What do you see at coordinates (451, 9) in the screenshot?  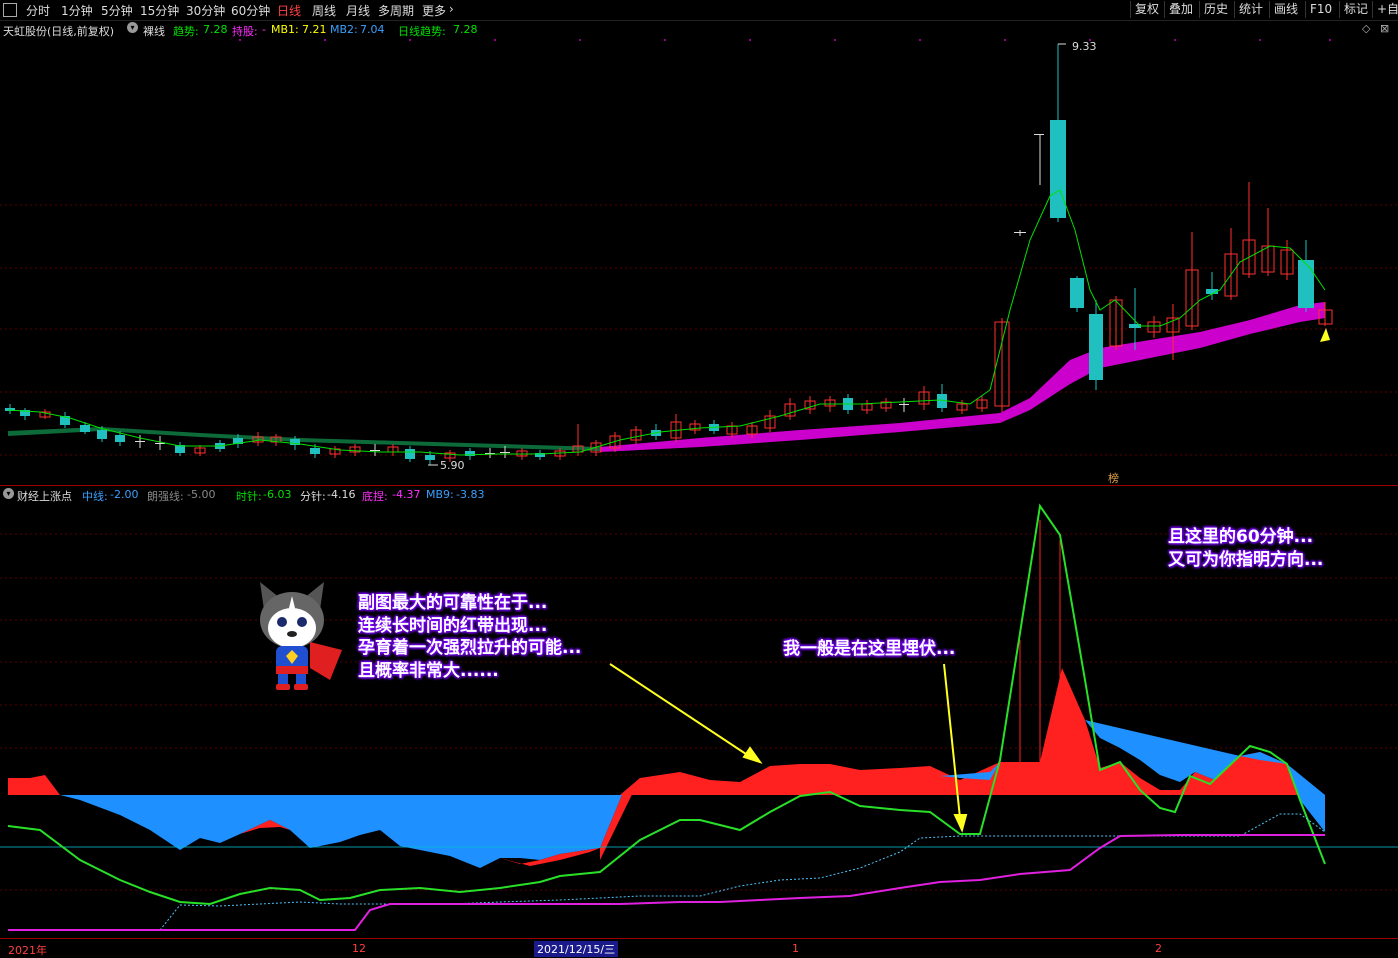 I see `chevron-right-icon: ›` at bounding box center [451, 9].